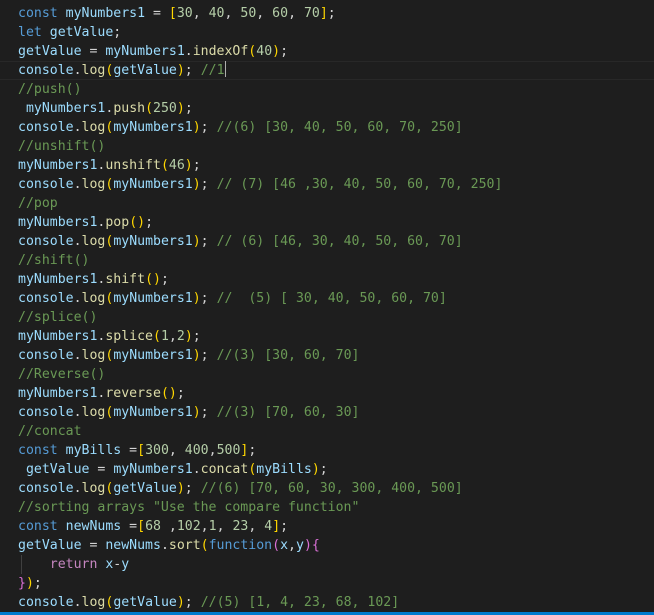 The width and height of the screenshot is (654, 615). I want to click on code-line: myNumbers1.reverse();, so click(101, 393).